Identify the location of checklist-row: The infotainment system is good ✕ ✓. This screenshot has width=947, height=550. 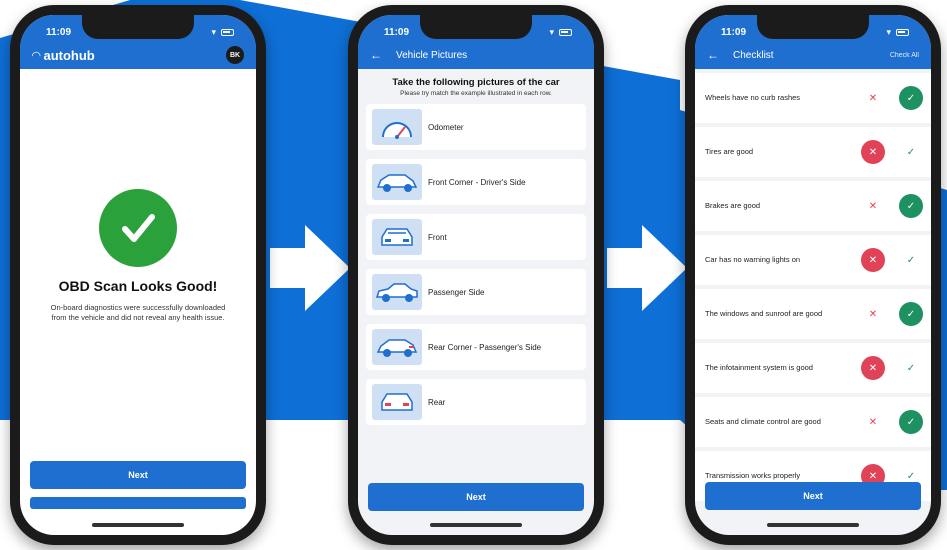
(813, 368).